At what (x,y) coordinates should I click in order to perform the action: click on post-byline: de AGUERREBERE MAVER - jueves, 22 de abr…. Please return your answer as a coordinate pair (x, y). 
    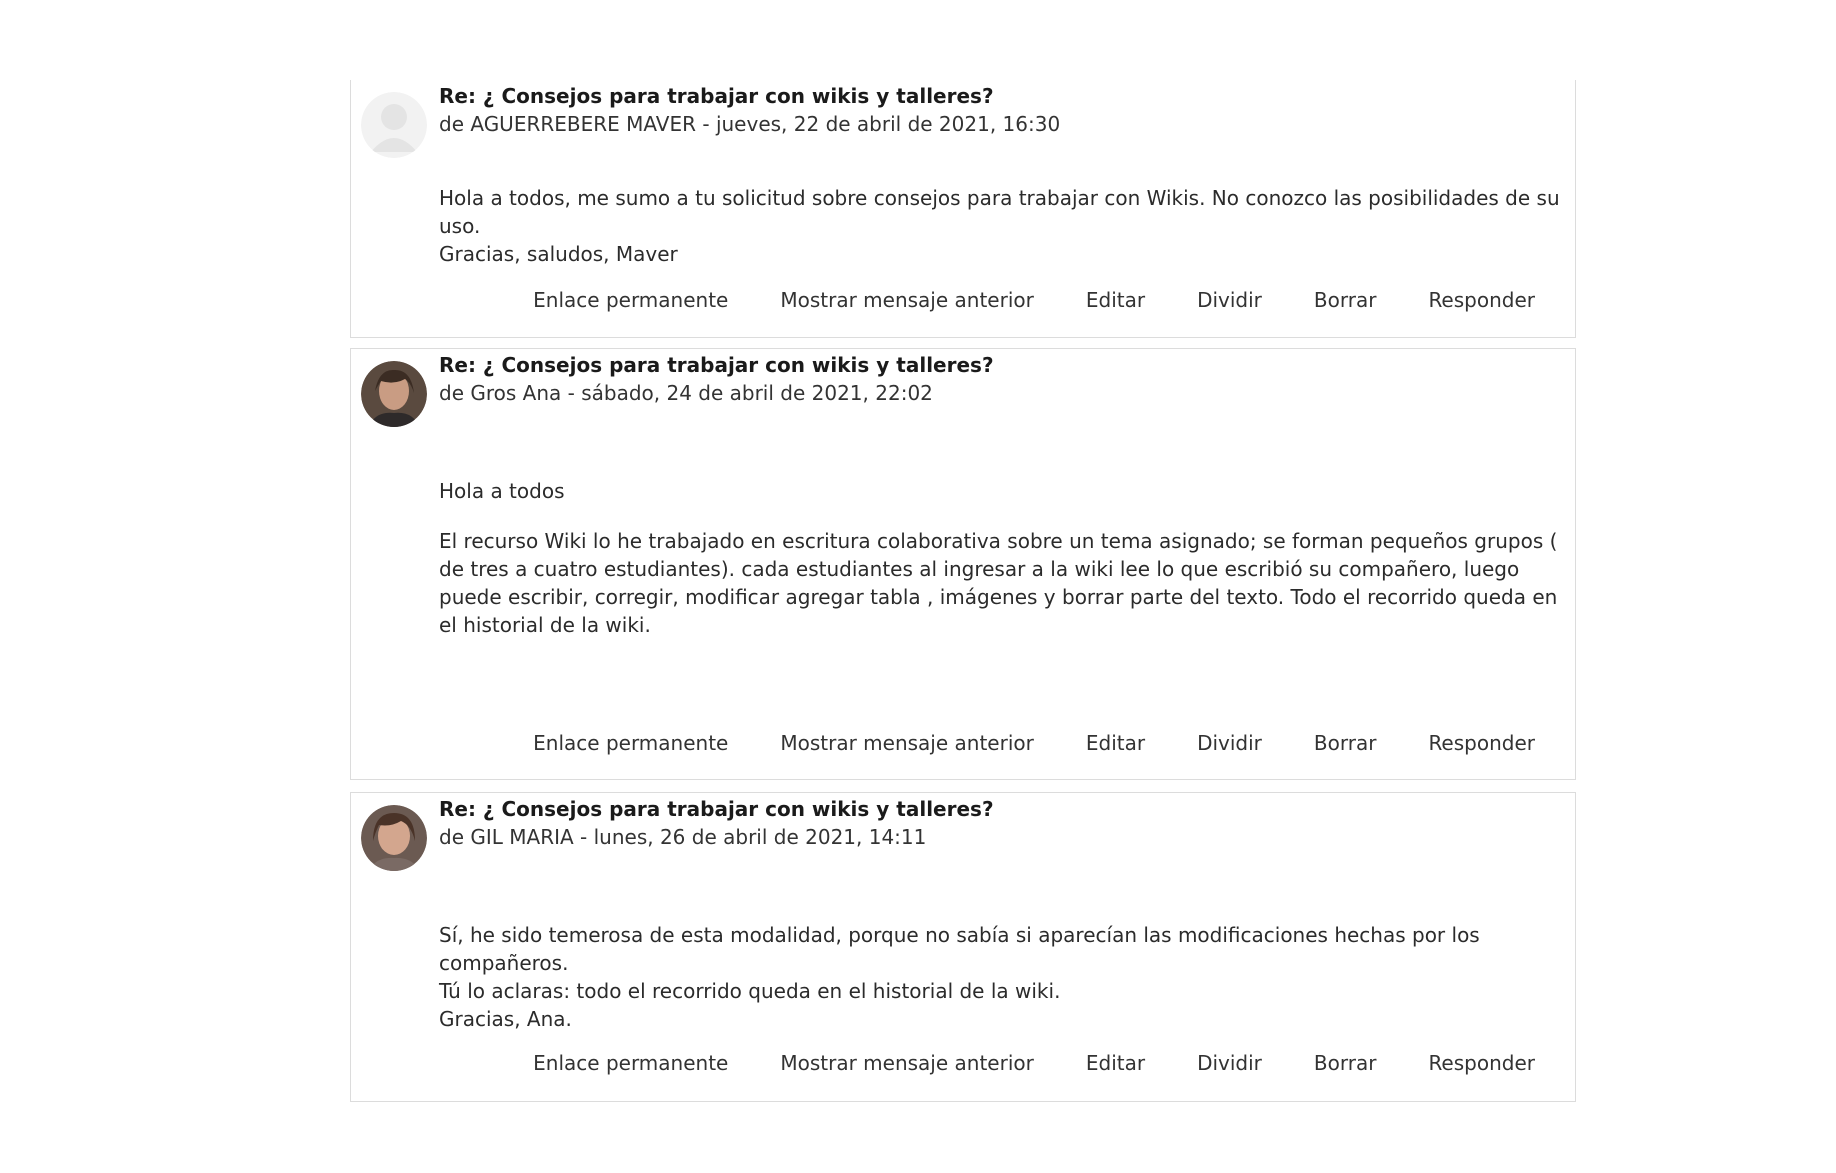
    Looking at the image, I should click on (750, 124).